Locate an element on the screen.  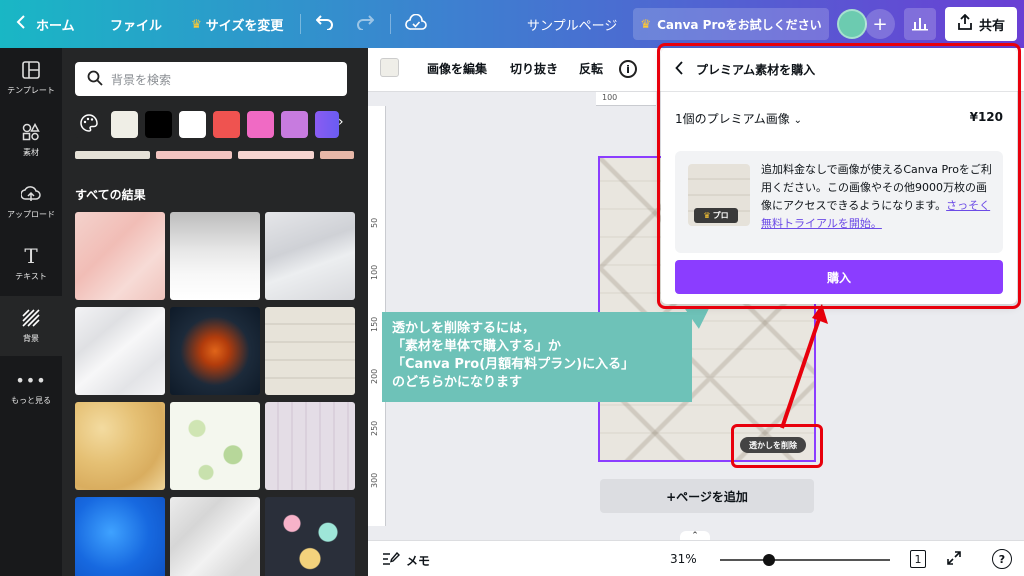
background-icon is located at coordinates (31, 318).